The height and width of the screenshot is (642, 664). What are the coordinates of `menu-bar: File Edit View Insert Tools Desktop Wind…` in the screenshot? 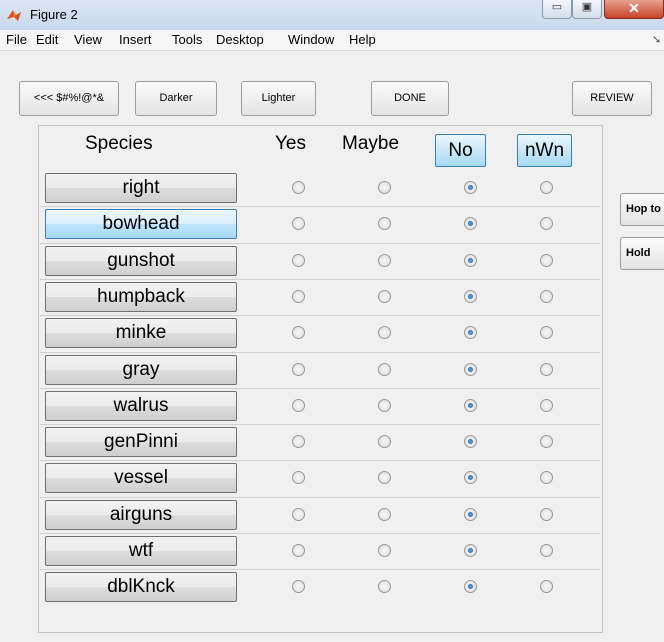 It's located at (332, 40).